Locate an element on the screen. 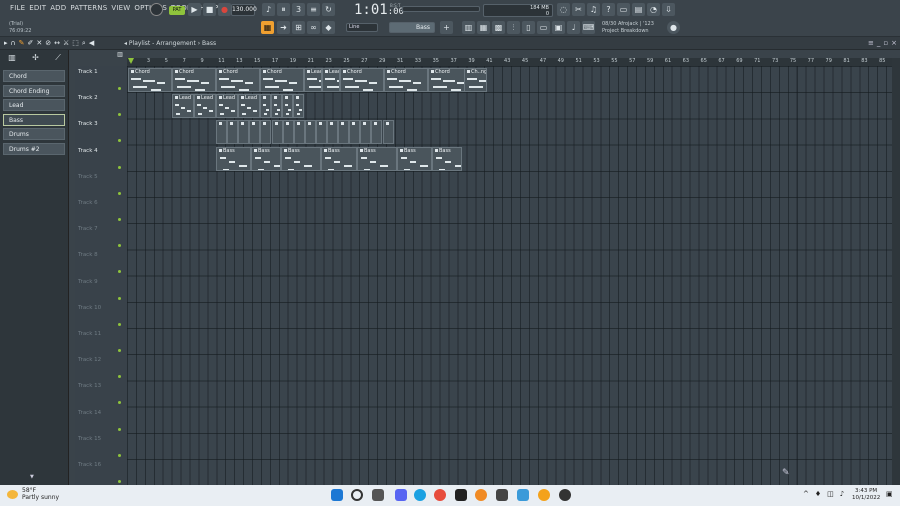 Image resolution: width=900 pixels, height=506 pixels. terminal-icon is located at coordinates (461, 495).